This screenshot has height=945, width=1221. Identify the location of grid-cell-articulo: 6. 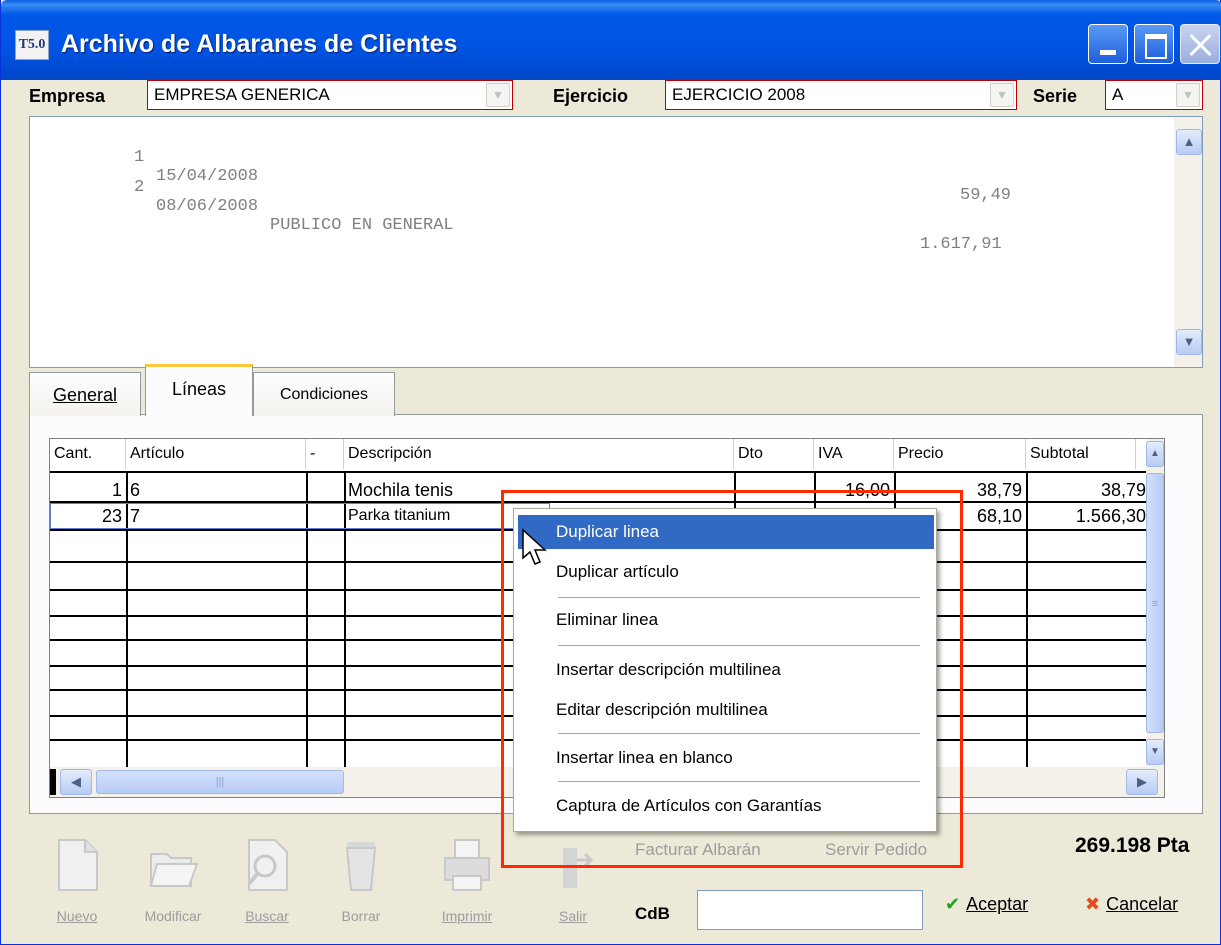
(215, 490).